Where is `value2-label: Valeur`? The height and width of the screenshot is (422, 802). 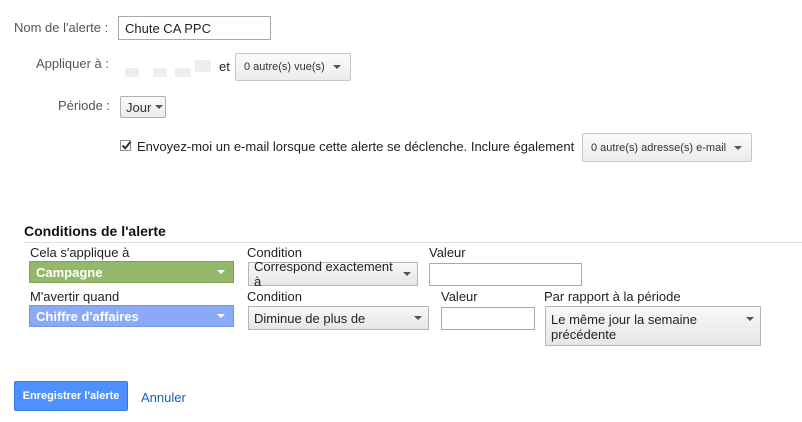
value2-label: Valeur is located at coordinates (459, 296).